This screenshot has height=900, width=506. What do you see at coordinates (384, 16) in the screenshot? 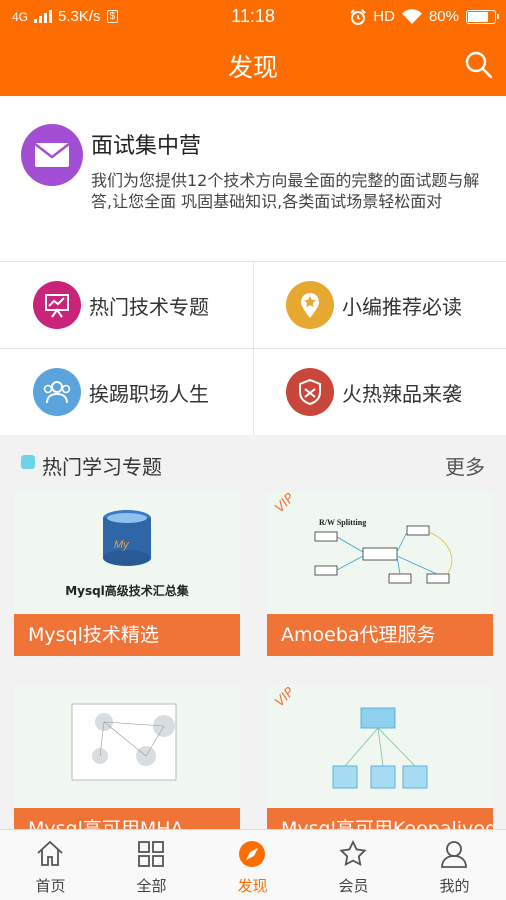
I see `hd-label: HD` at bounding box center [384, 16].